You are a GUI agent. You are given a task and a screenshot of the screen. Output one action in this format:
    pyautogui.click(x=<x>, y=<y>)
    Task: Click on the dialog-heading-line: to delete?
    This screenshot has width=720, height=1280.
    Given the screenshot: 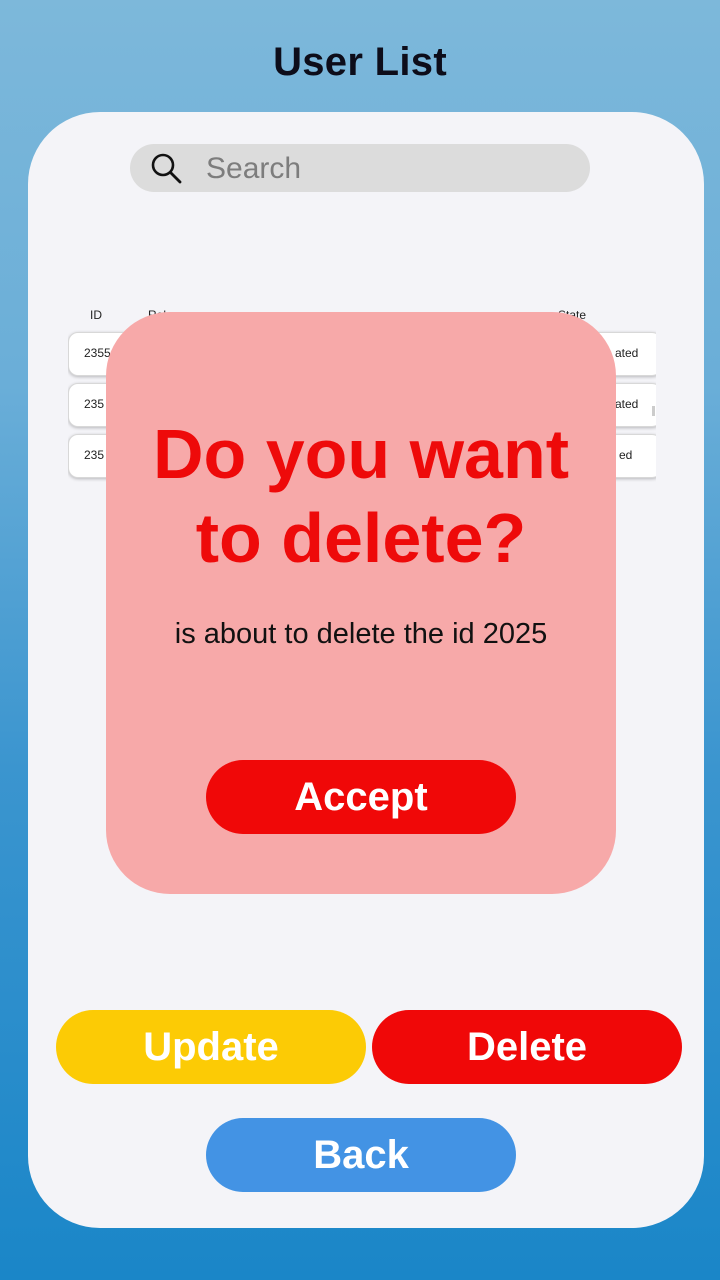 What is the action you would take?
    pyautogui.click(x=361, y=538)
    